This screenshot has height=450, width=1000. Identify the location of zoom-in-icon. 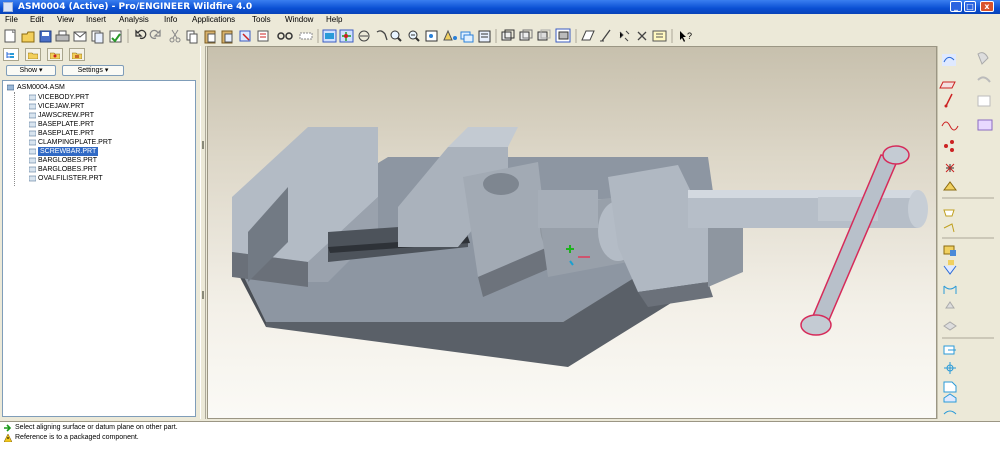
(382, 35).